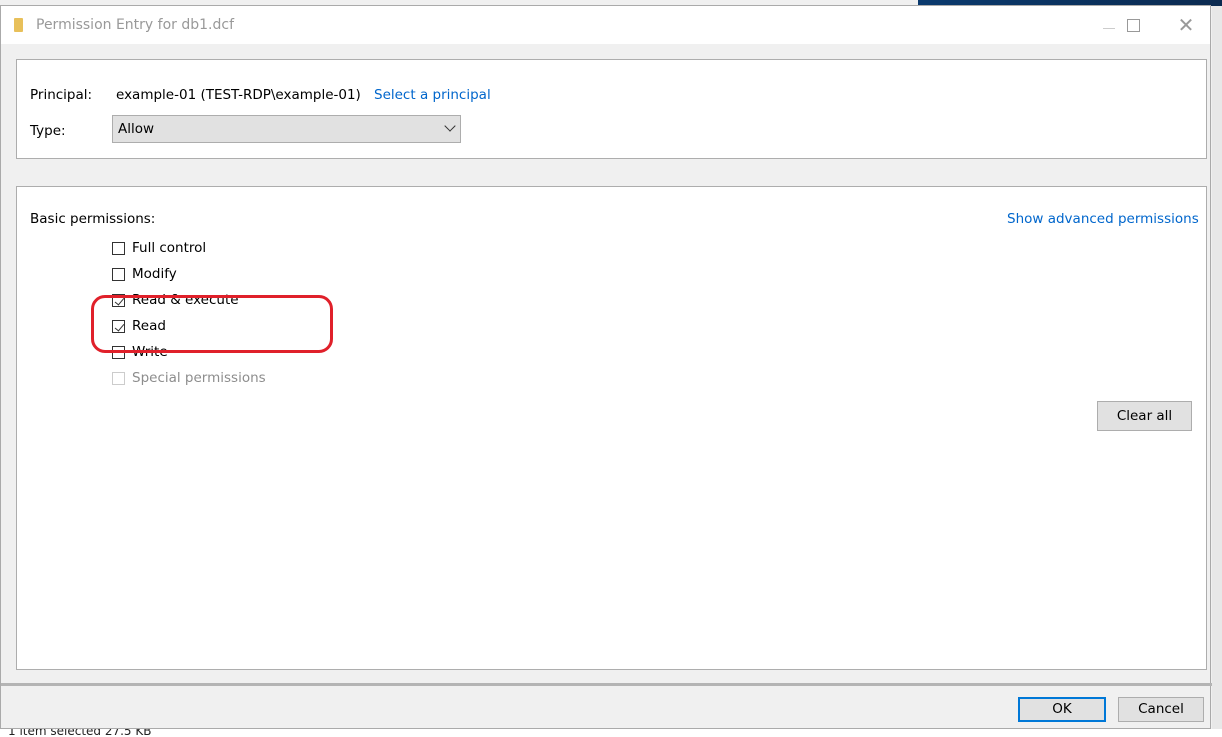 This screenshot has width=1222, height=737. I want to click on checkbox-label: Special permissions, so click(199, 378).